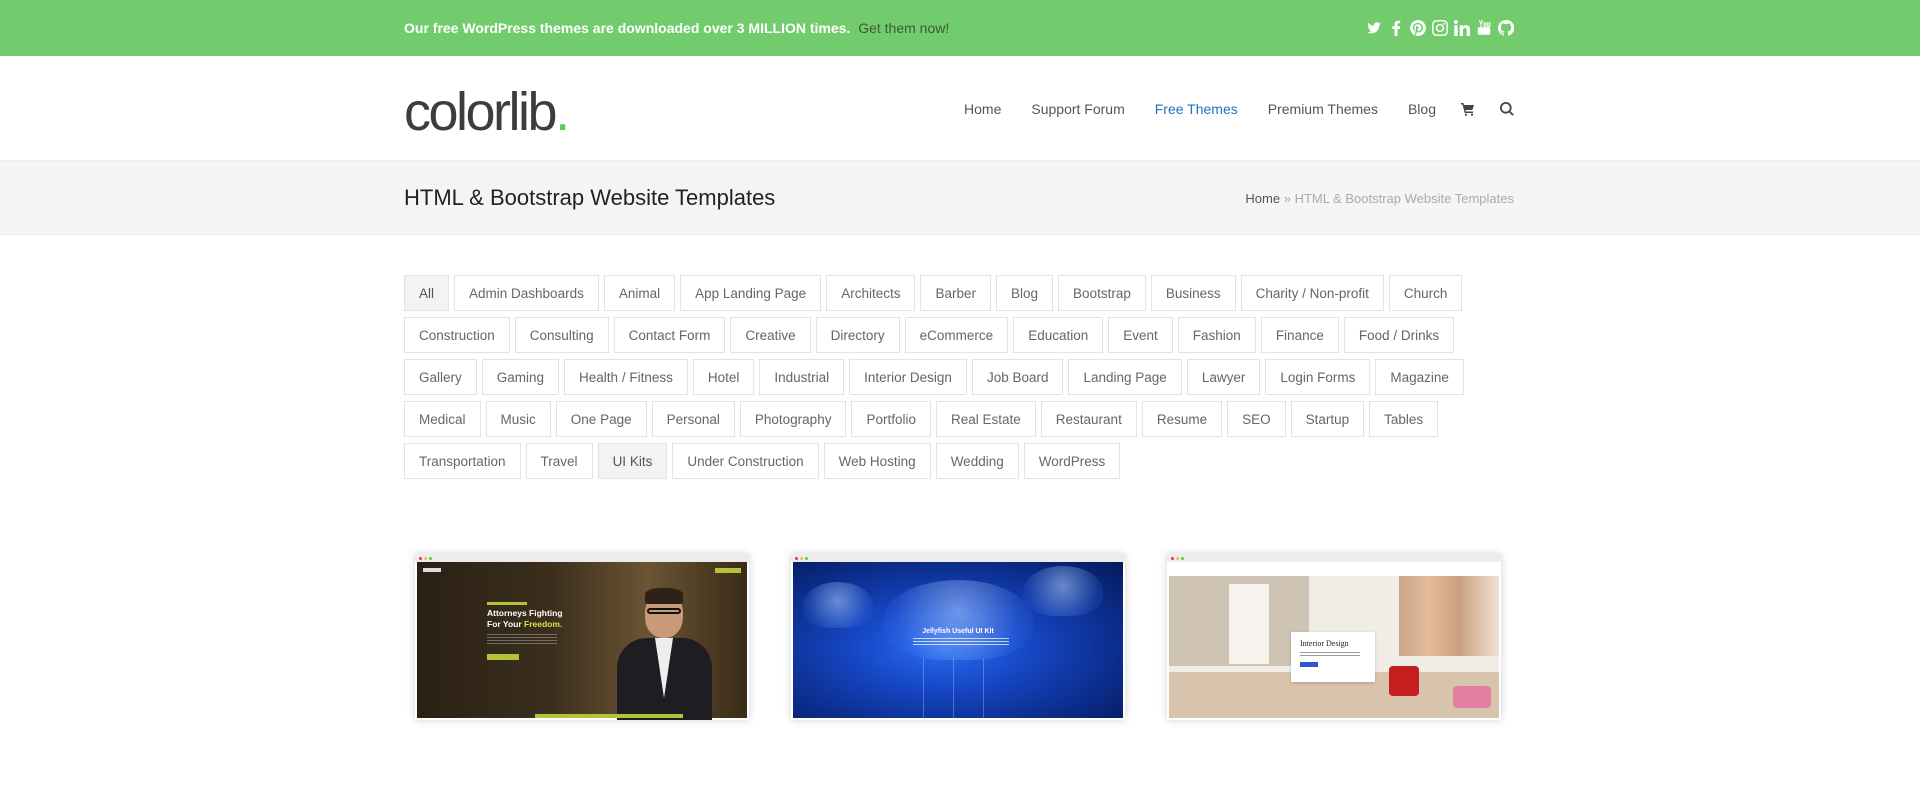 The image size is (1920, 795). What do you see at coordinates (1404, 419) in the screenshot?
I see `filter-chip: Tables` at bounding box center [1404, 419].